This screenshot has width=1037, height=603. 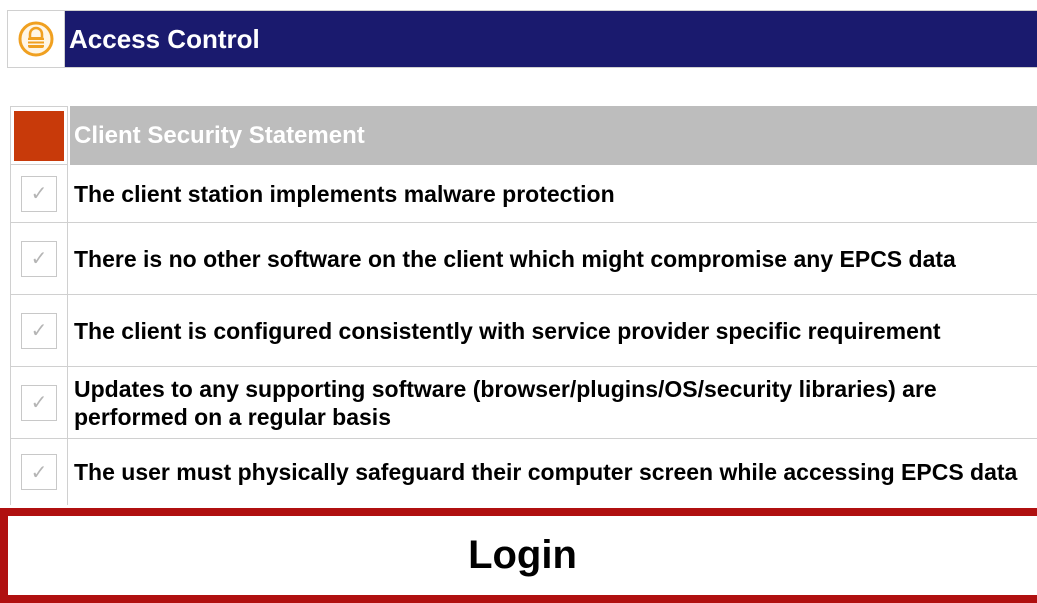 I want to click on lock-icon, so click(x=36, y=39).